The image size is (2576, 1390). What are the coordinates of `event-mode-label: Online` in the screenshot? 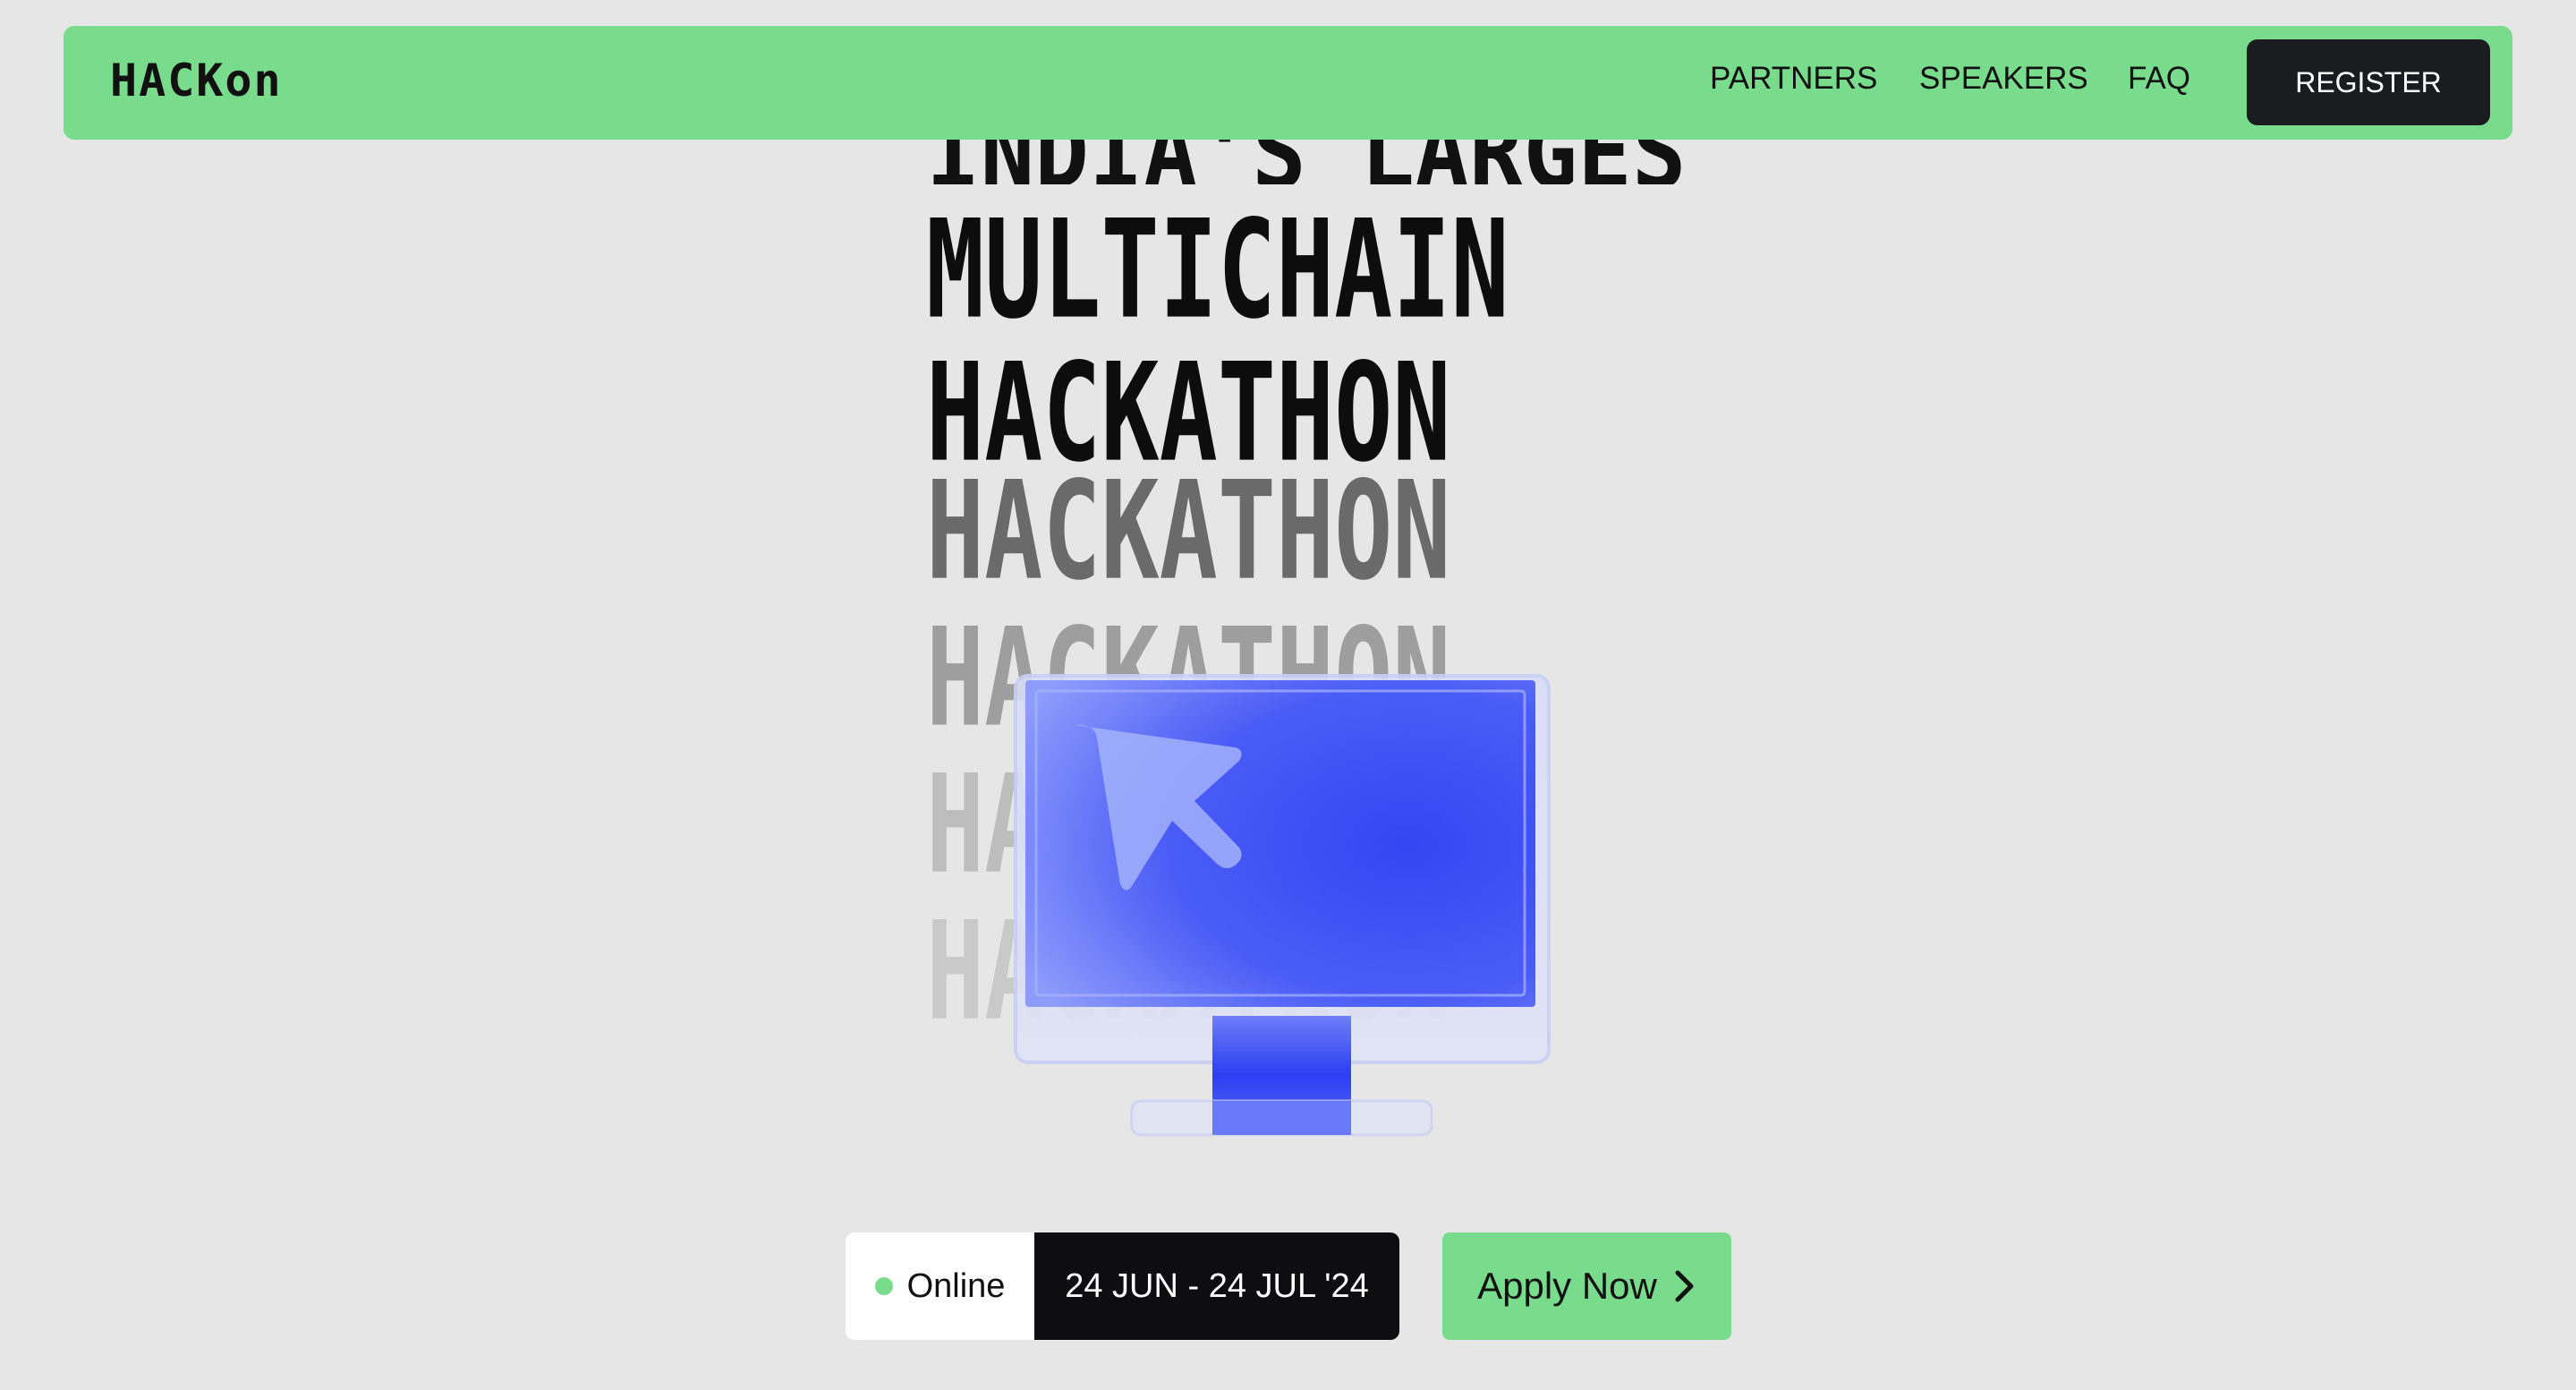 It's located at (956, 1285).